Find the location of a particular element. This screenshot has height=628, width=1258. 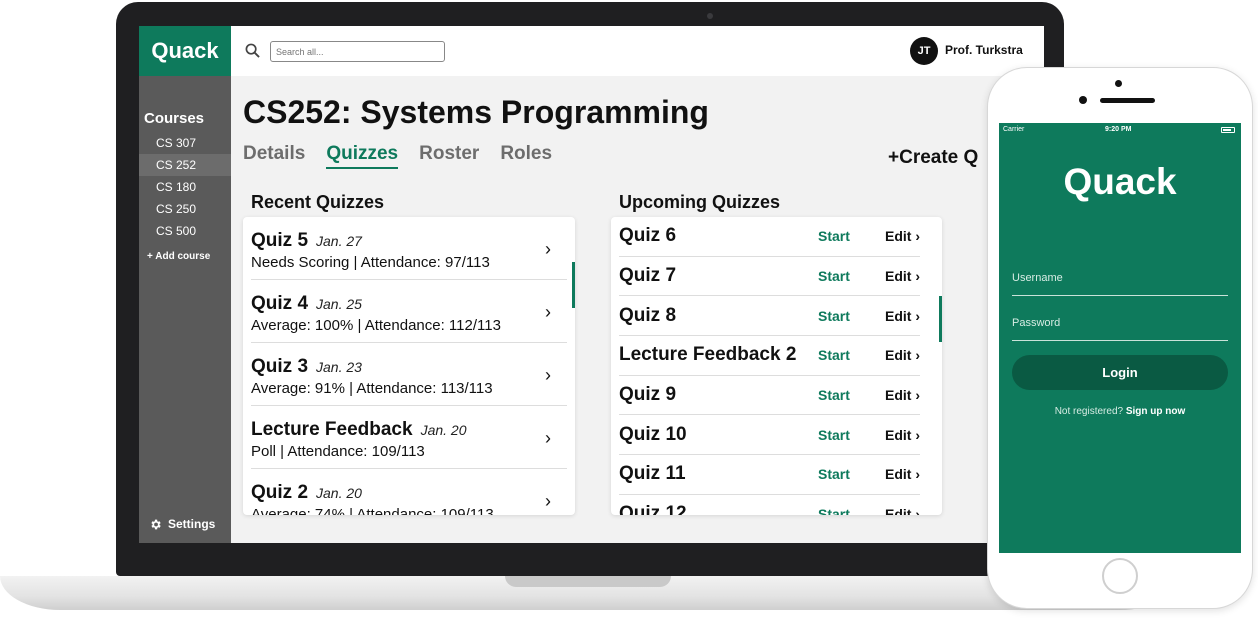

quiz-summary: Average: 91% | Attendance: 113/113 is located at coordinates (372, 388).